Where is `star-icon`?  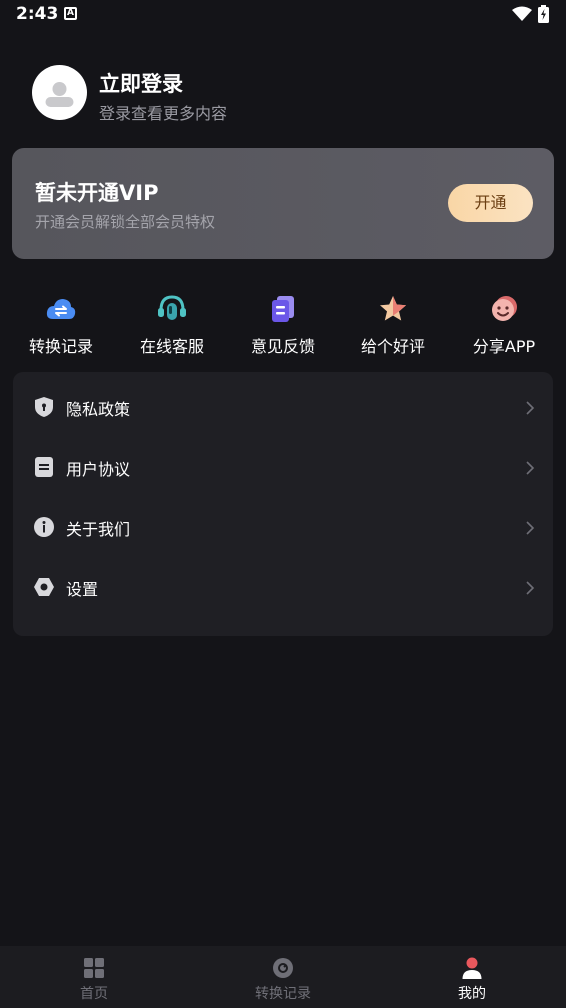 star-icon is located at coordinates (393, 308).